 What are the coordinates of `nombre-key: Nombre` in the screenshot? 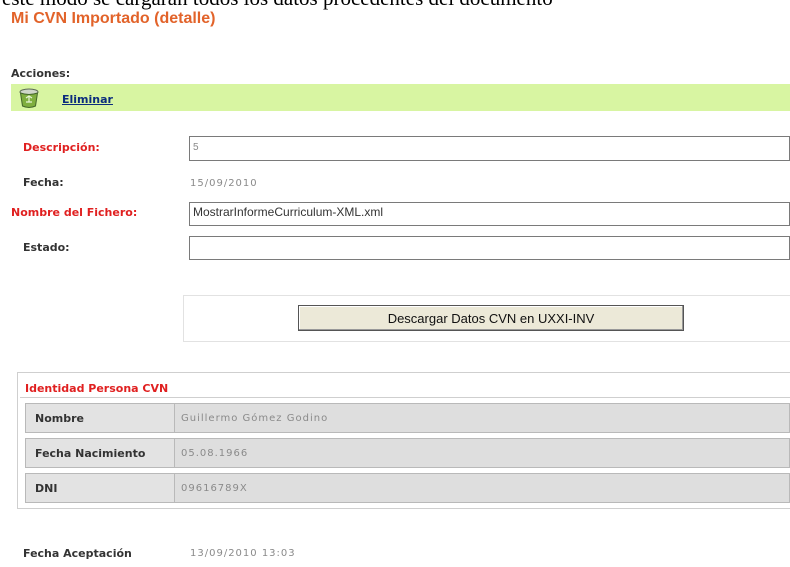 It's located at (100, 418).